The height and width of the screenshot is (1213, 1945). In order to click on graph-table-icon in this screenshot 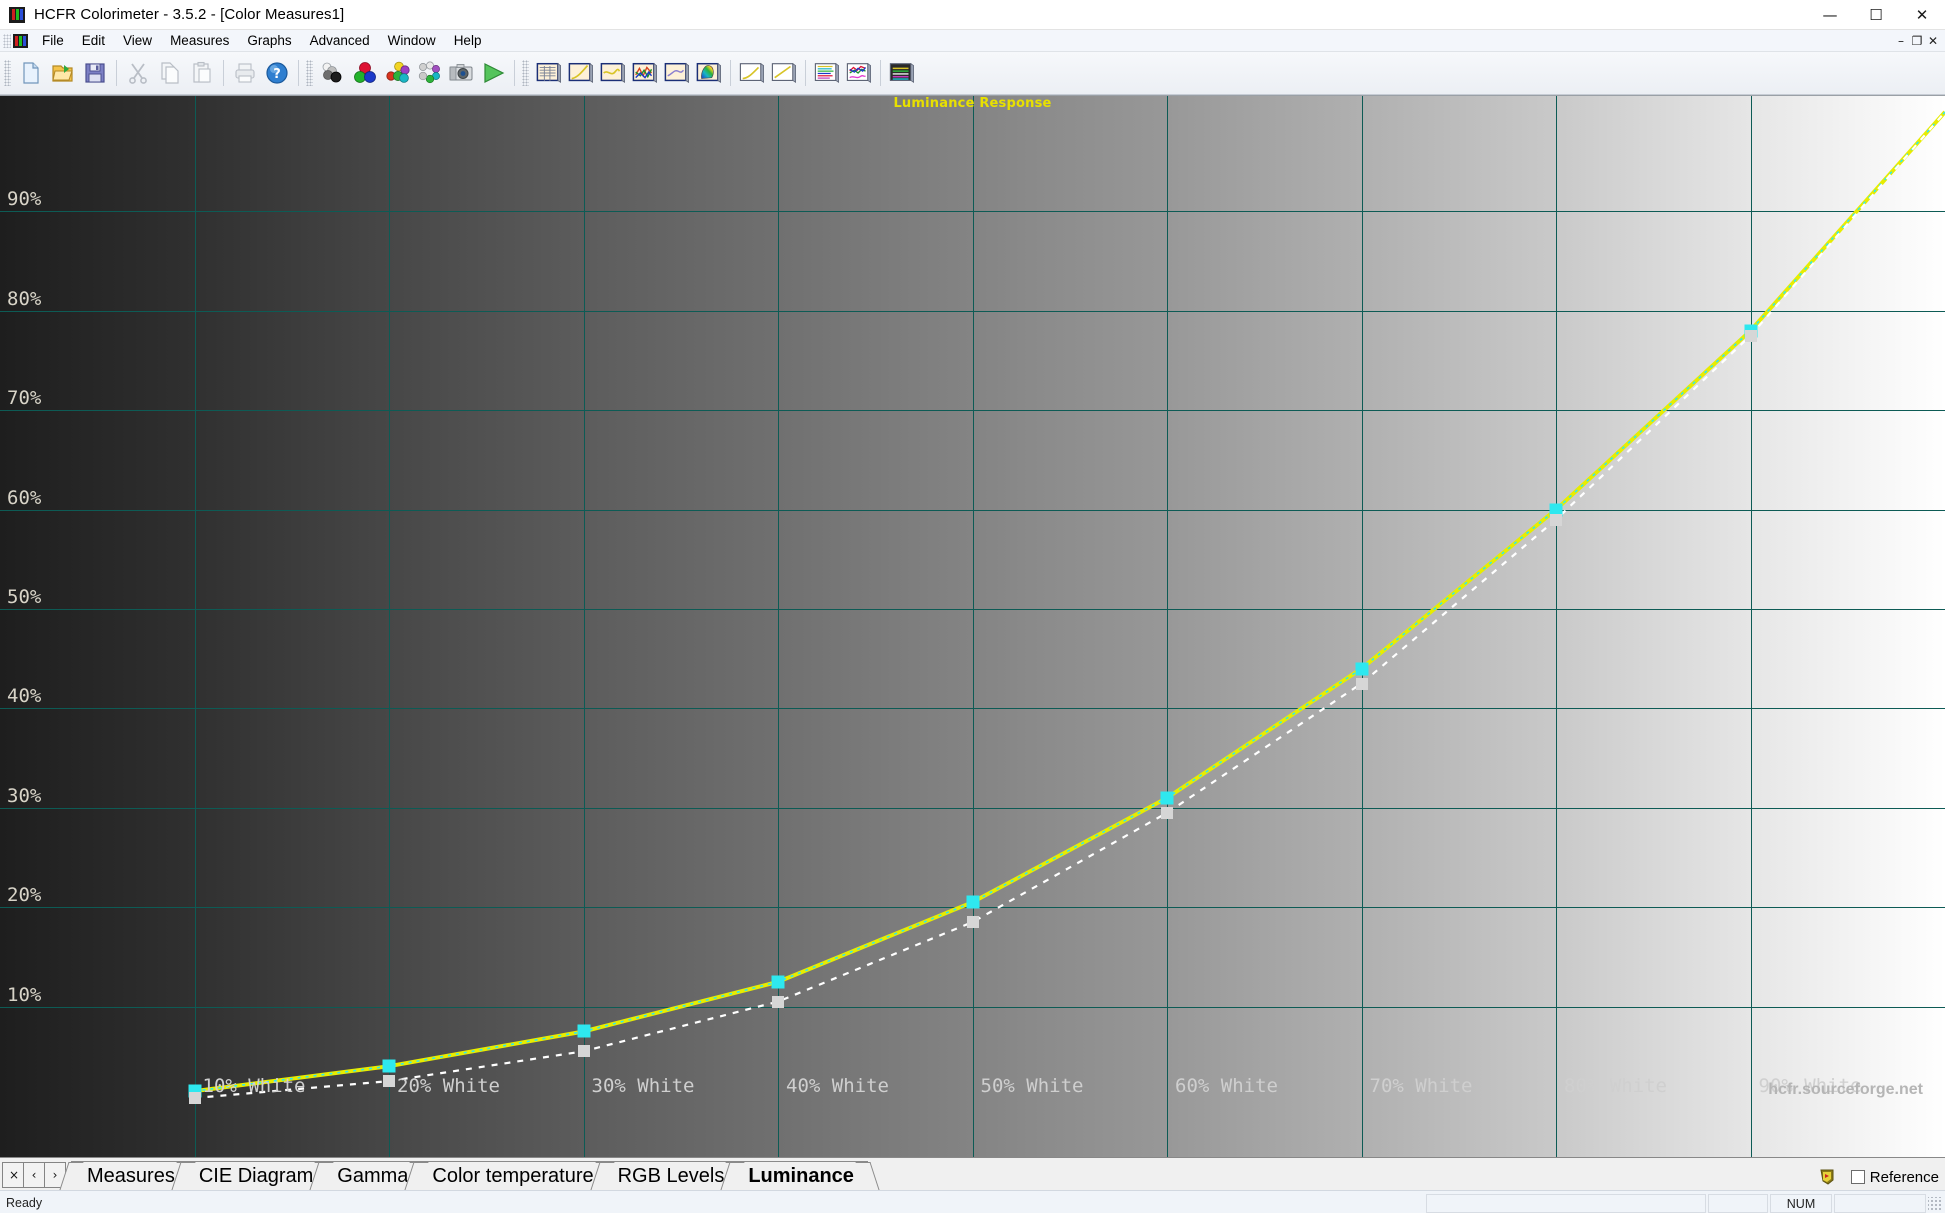, I will do `click(549, 73)`.